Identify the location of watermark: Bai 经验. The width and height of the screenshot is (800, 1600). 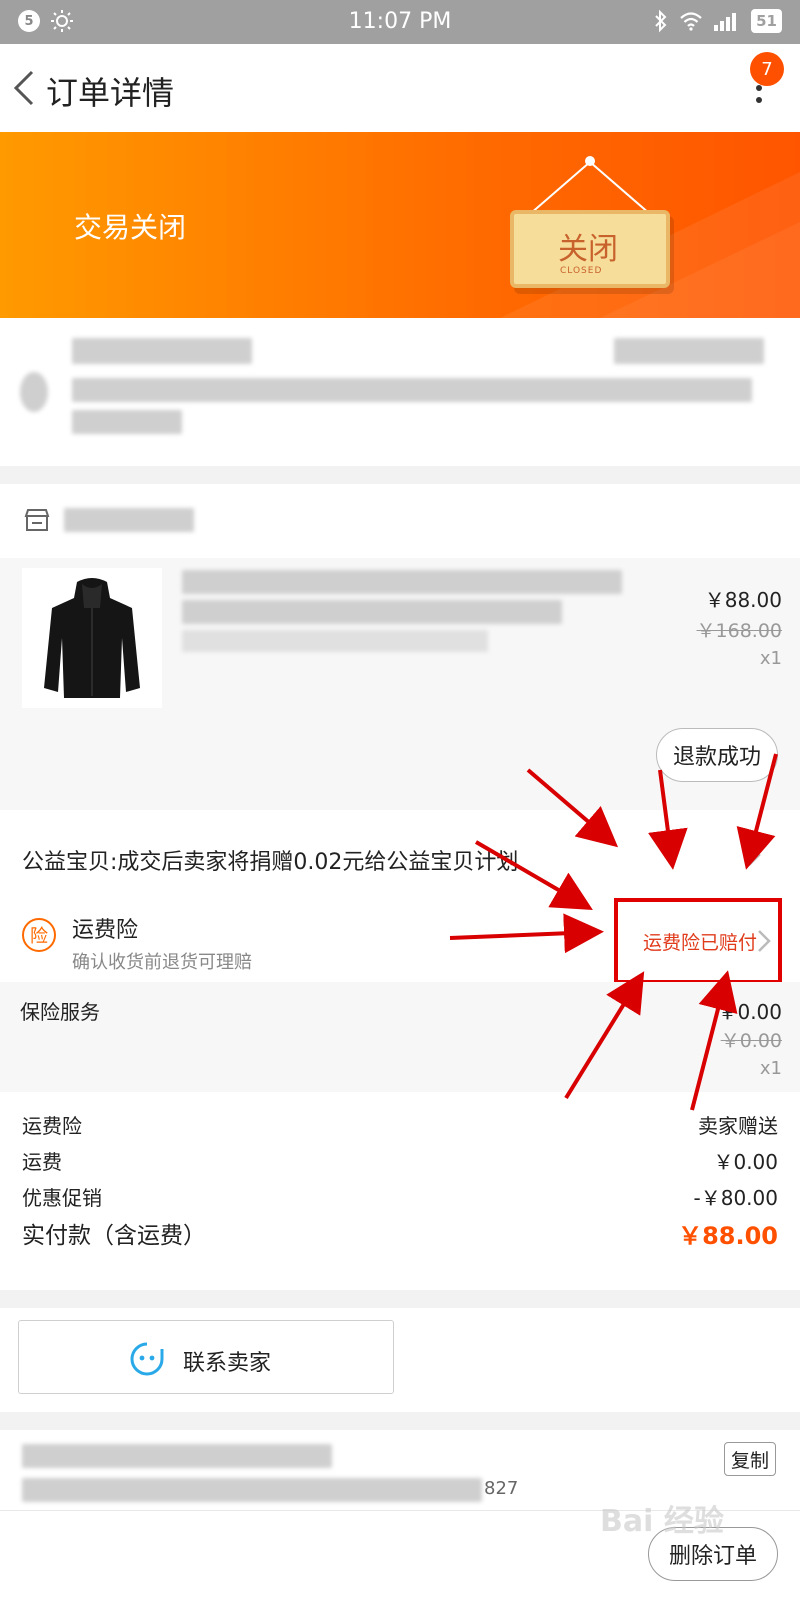
(662, 1521).